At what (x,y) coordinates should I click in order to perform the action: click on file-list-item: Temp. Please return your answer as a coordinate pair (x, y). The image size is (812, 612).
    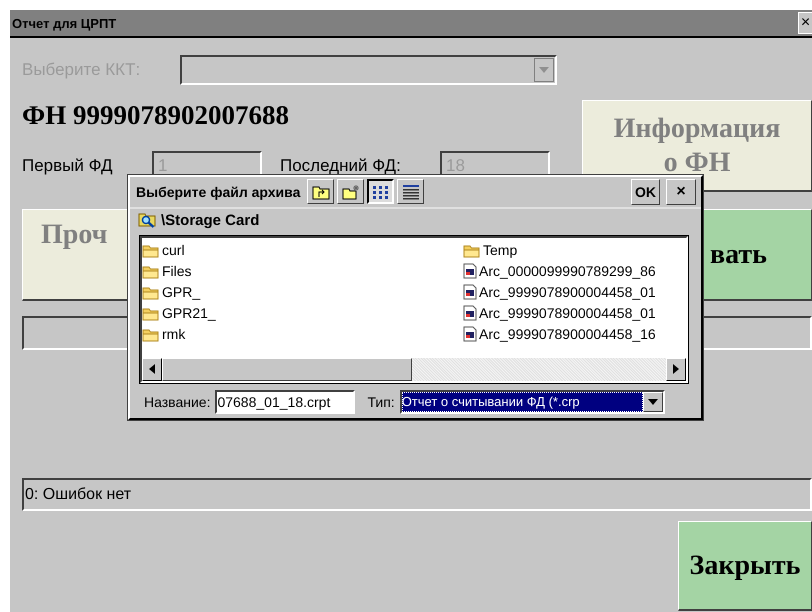
    Looking at the image, I should click on (500, 250).